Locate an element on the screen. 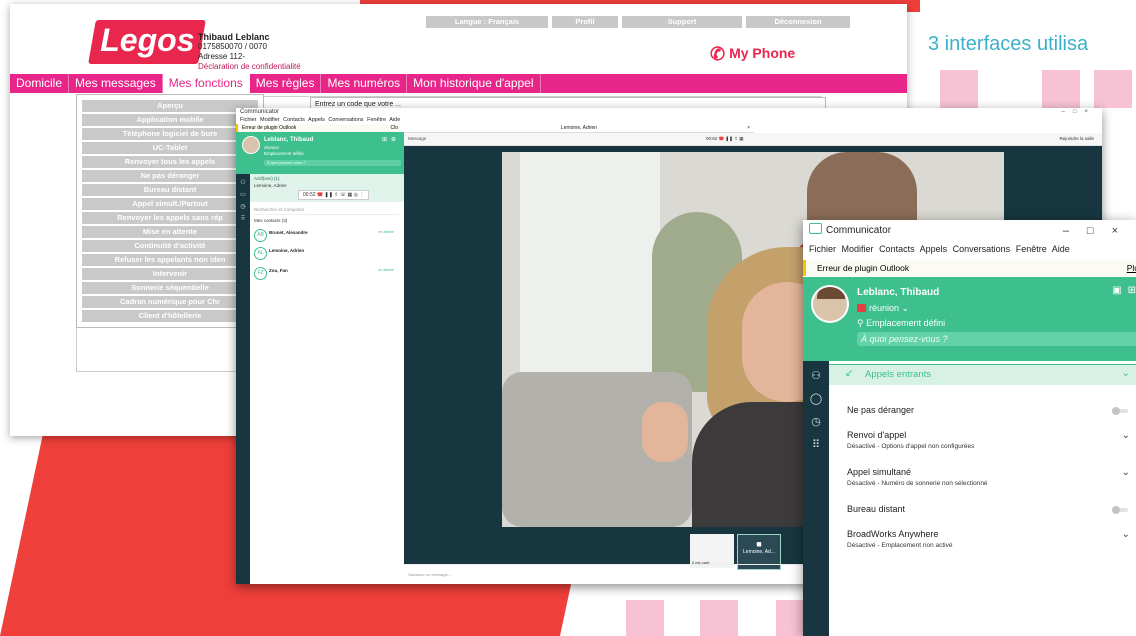 This screenshot has height=636, width=1136. menu-call-history: Mon historique d'appel is located at coordinates (474, 83).